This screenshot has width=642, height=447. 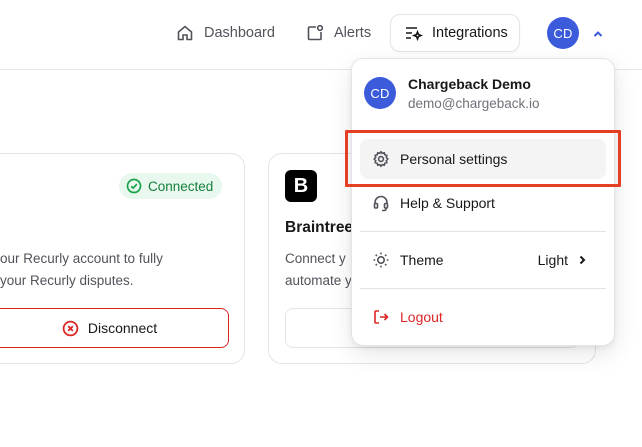 I want to click on theme-value-label: Light, so click(x=552, y=260).